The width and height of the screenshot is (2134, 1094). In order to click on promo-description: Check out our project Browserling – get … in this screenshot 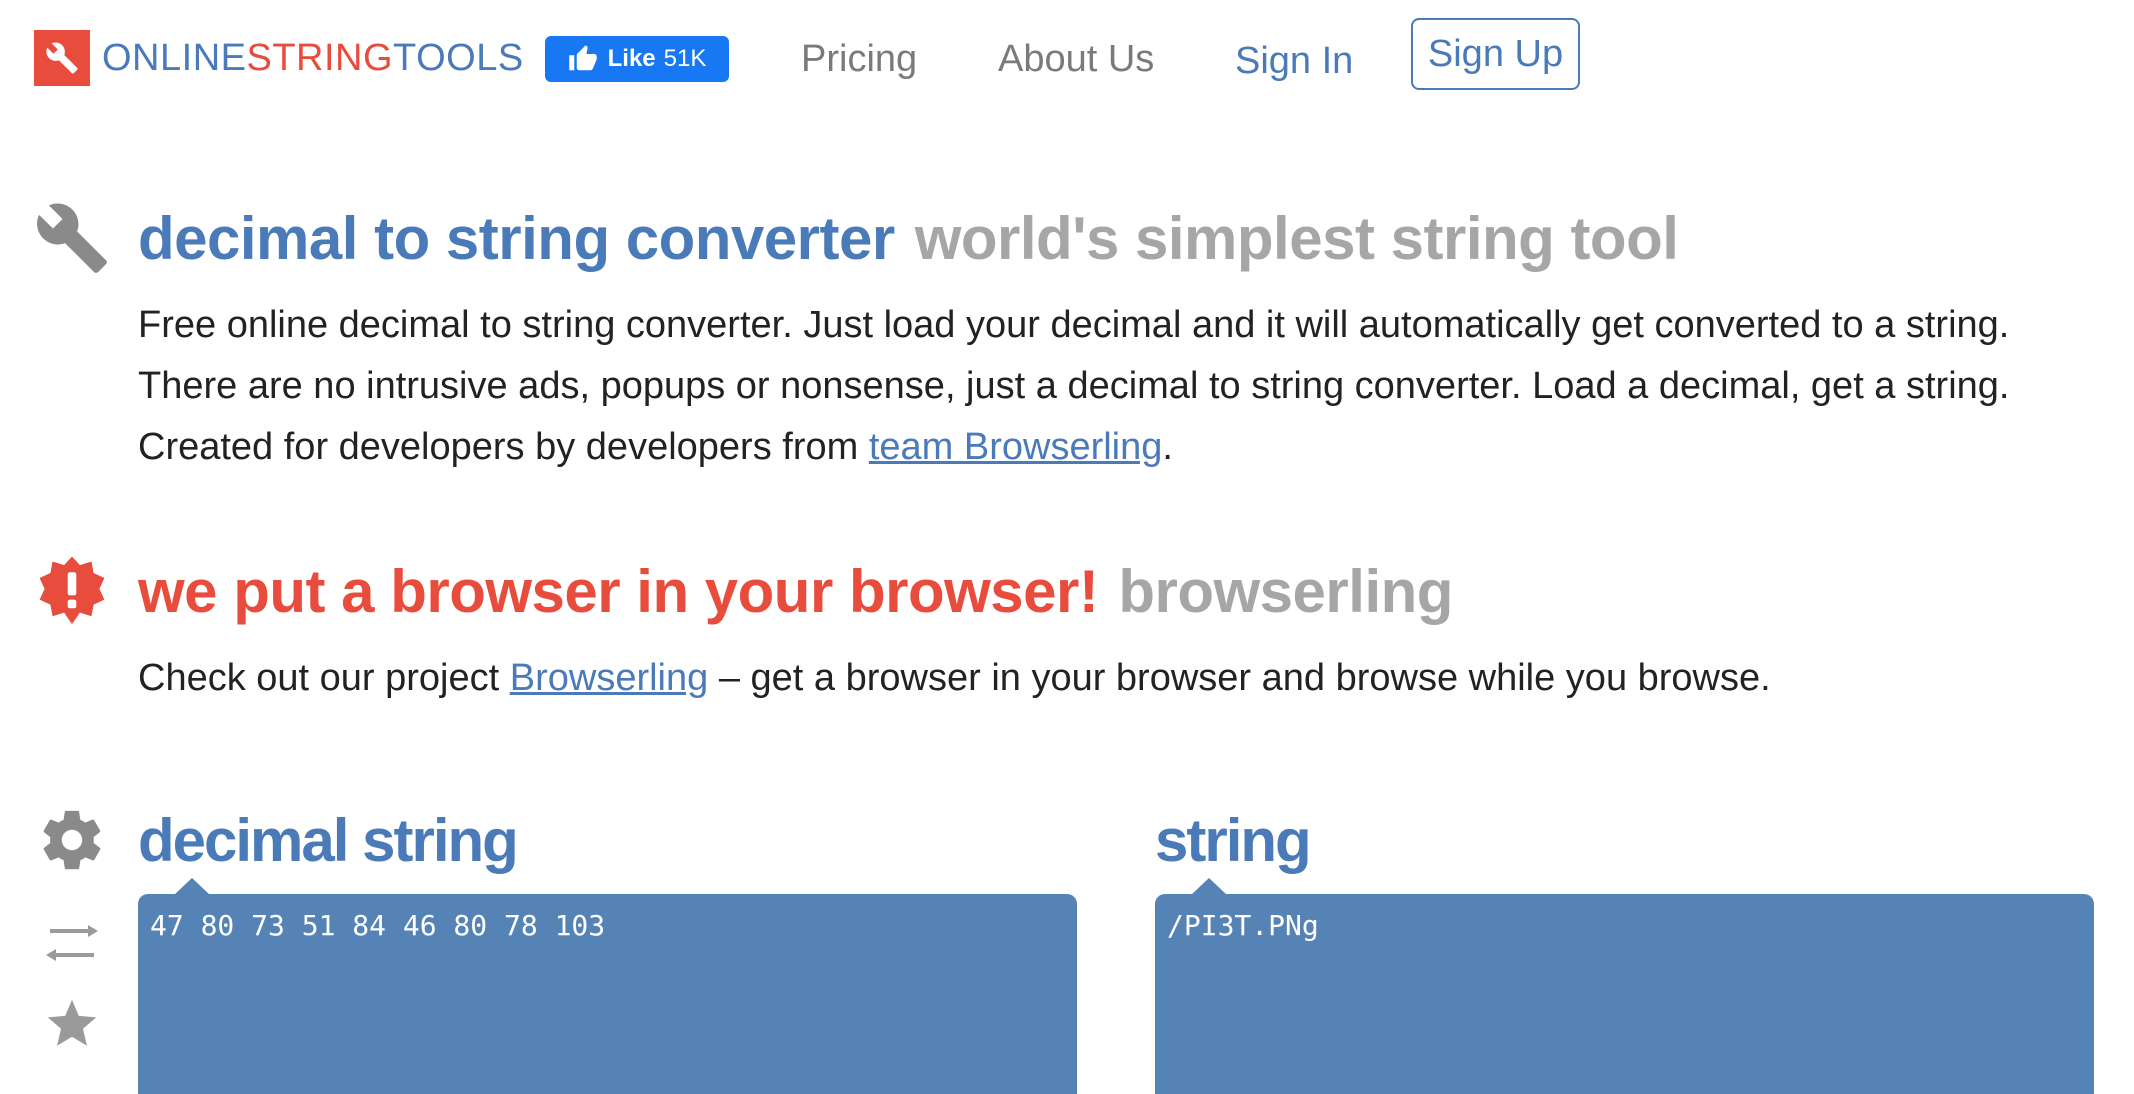, I will do `click(1118, 678)`.